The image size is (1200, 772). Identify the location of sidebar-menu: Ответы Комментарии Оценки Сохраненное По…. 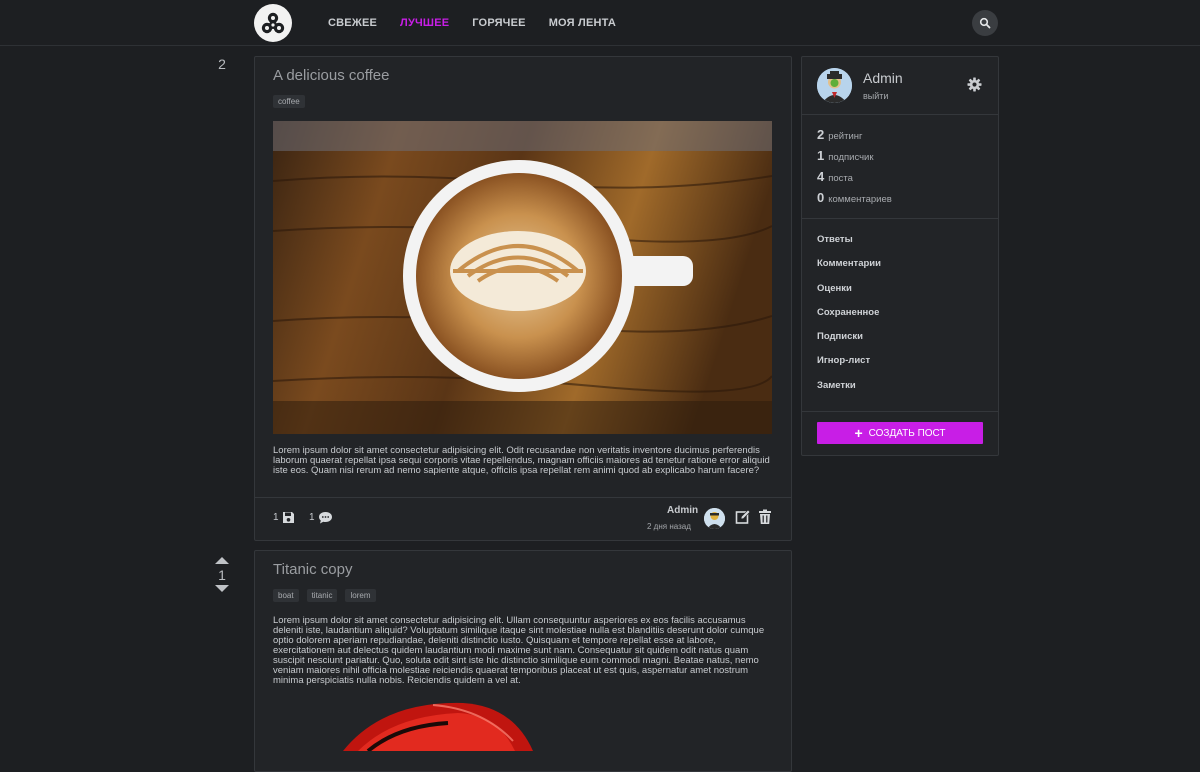
(849, 319).